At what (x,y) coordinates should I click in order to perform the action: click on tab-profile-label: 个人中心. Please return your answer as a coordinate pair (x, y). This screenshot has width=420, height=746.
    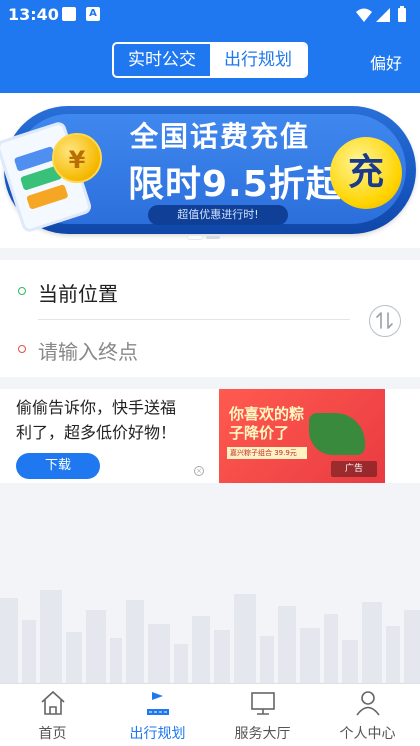
    Looking at the image, I should click on (367, 734).